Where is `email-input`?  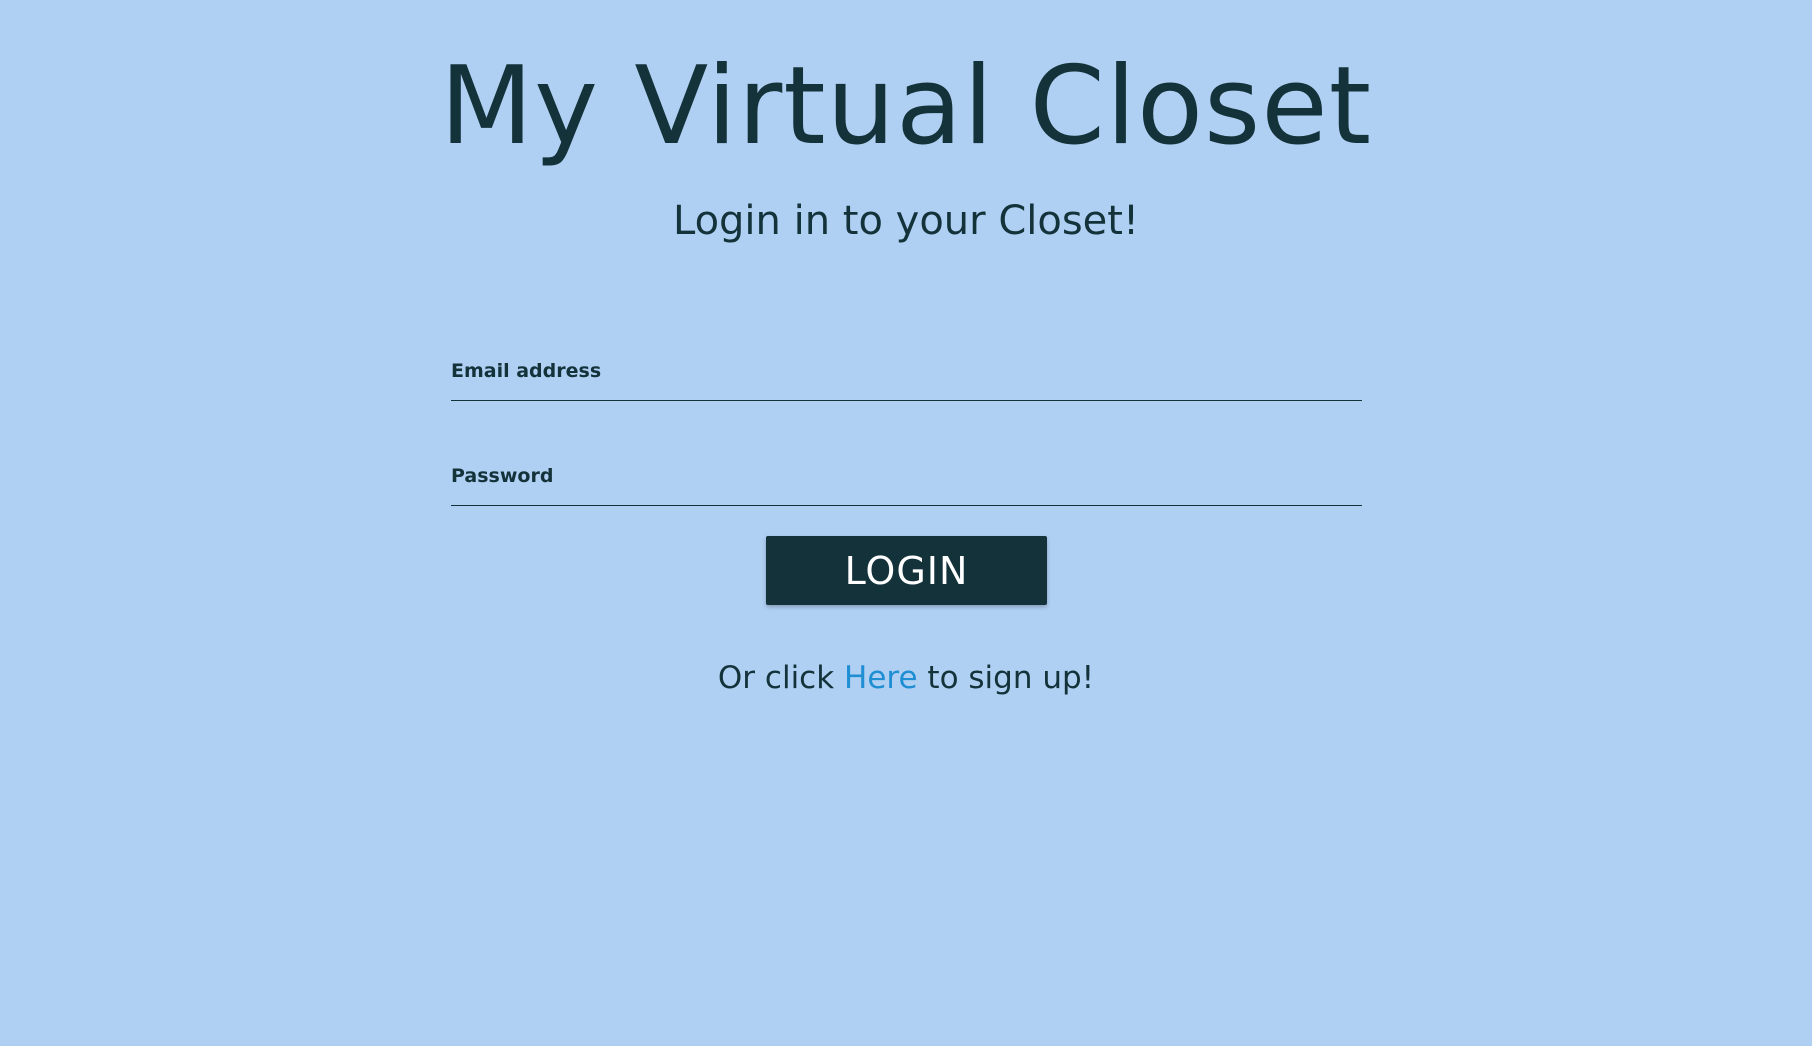
email-input is located at coordinates (908, 381).